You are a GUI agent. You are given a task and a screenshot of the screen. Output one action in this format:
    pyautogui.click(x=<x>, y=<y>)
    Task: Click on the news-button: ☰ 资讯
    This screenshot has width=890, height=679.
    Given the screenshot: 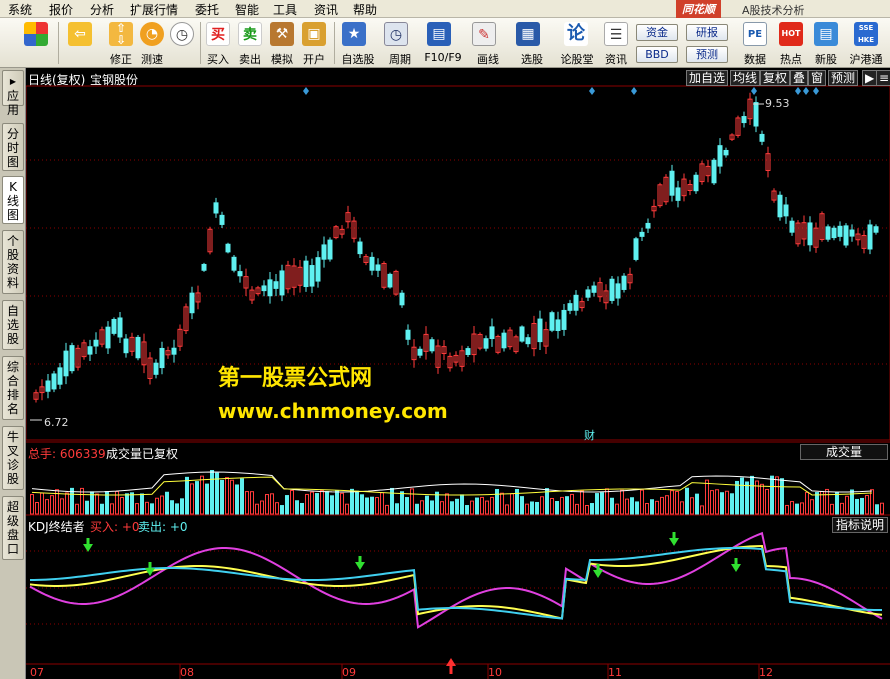 What is the action you would take?
    pyautogui.click(x=616, y=43)
    